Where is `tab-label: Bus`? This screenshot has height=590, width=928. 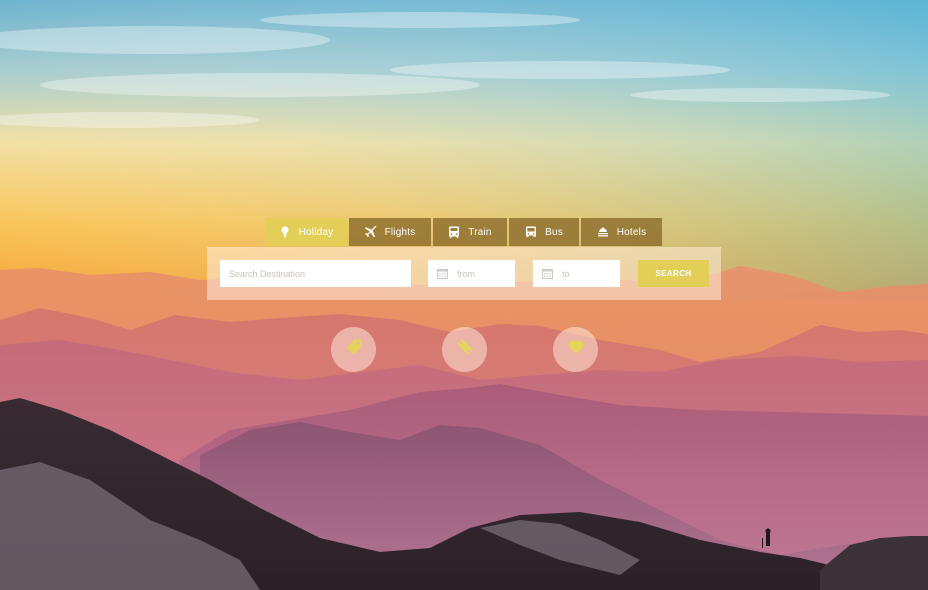 tab-label: Bus is located at coordinates (554, 232).